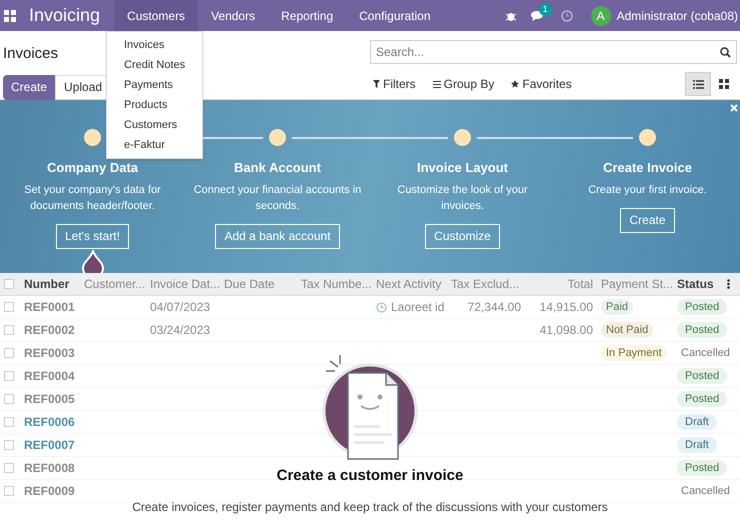 This screenshot has width=740, height=520. I want to click on table-cell-text: 03/24/2023, so click(180, 330).